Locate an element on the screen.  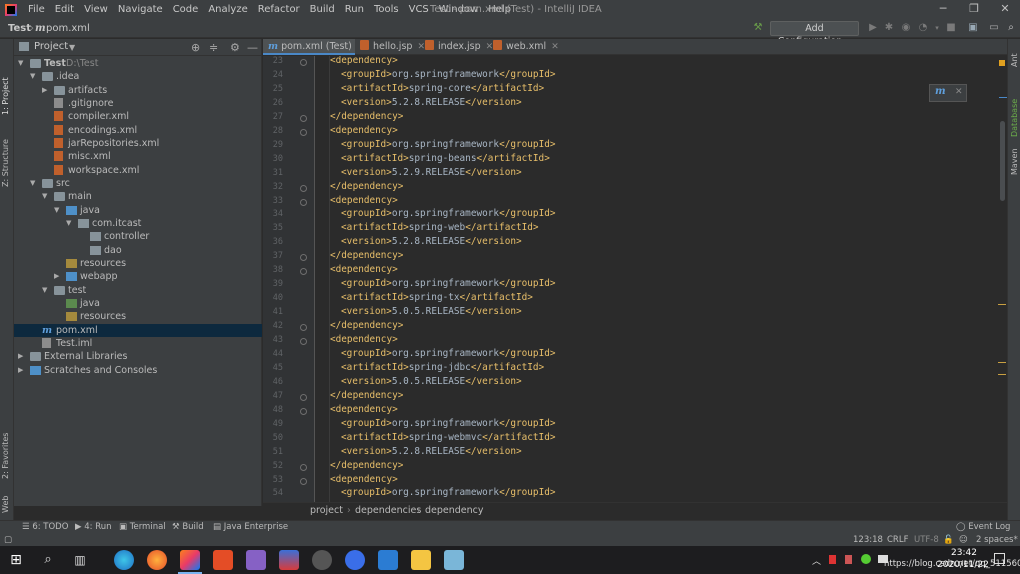
tab-index-jsp: index.jsp ✕ is located at coordinates (459, 47).